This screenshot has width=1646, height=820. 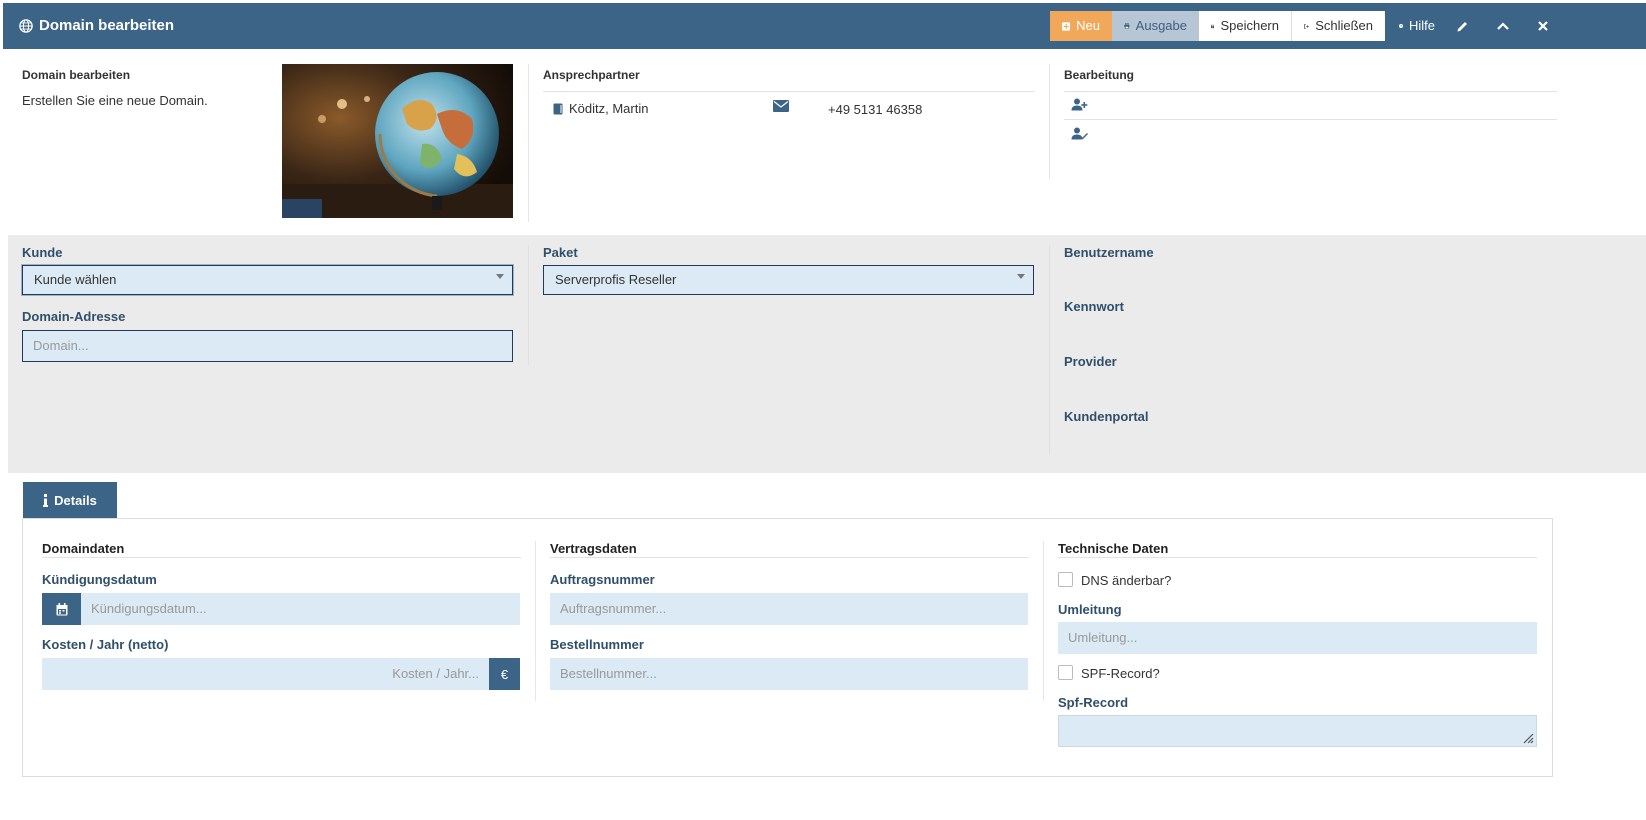 I want to click on info-heading: Domain bearbeiten, so click(x=76, y=75).